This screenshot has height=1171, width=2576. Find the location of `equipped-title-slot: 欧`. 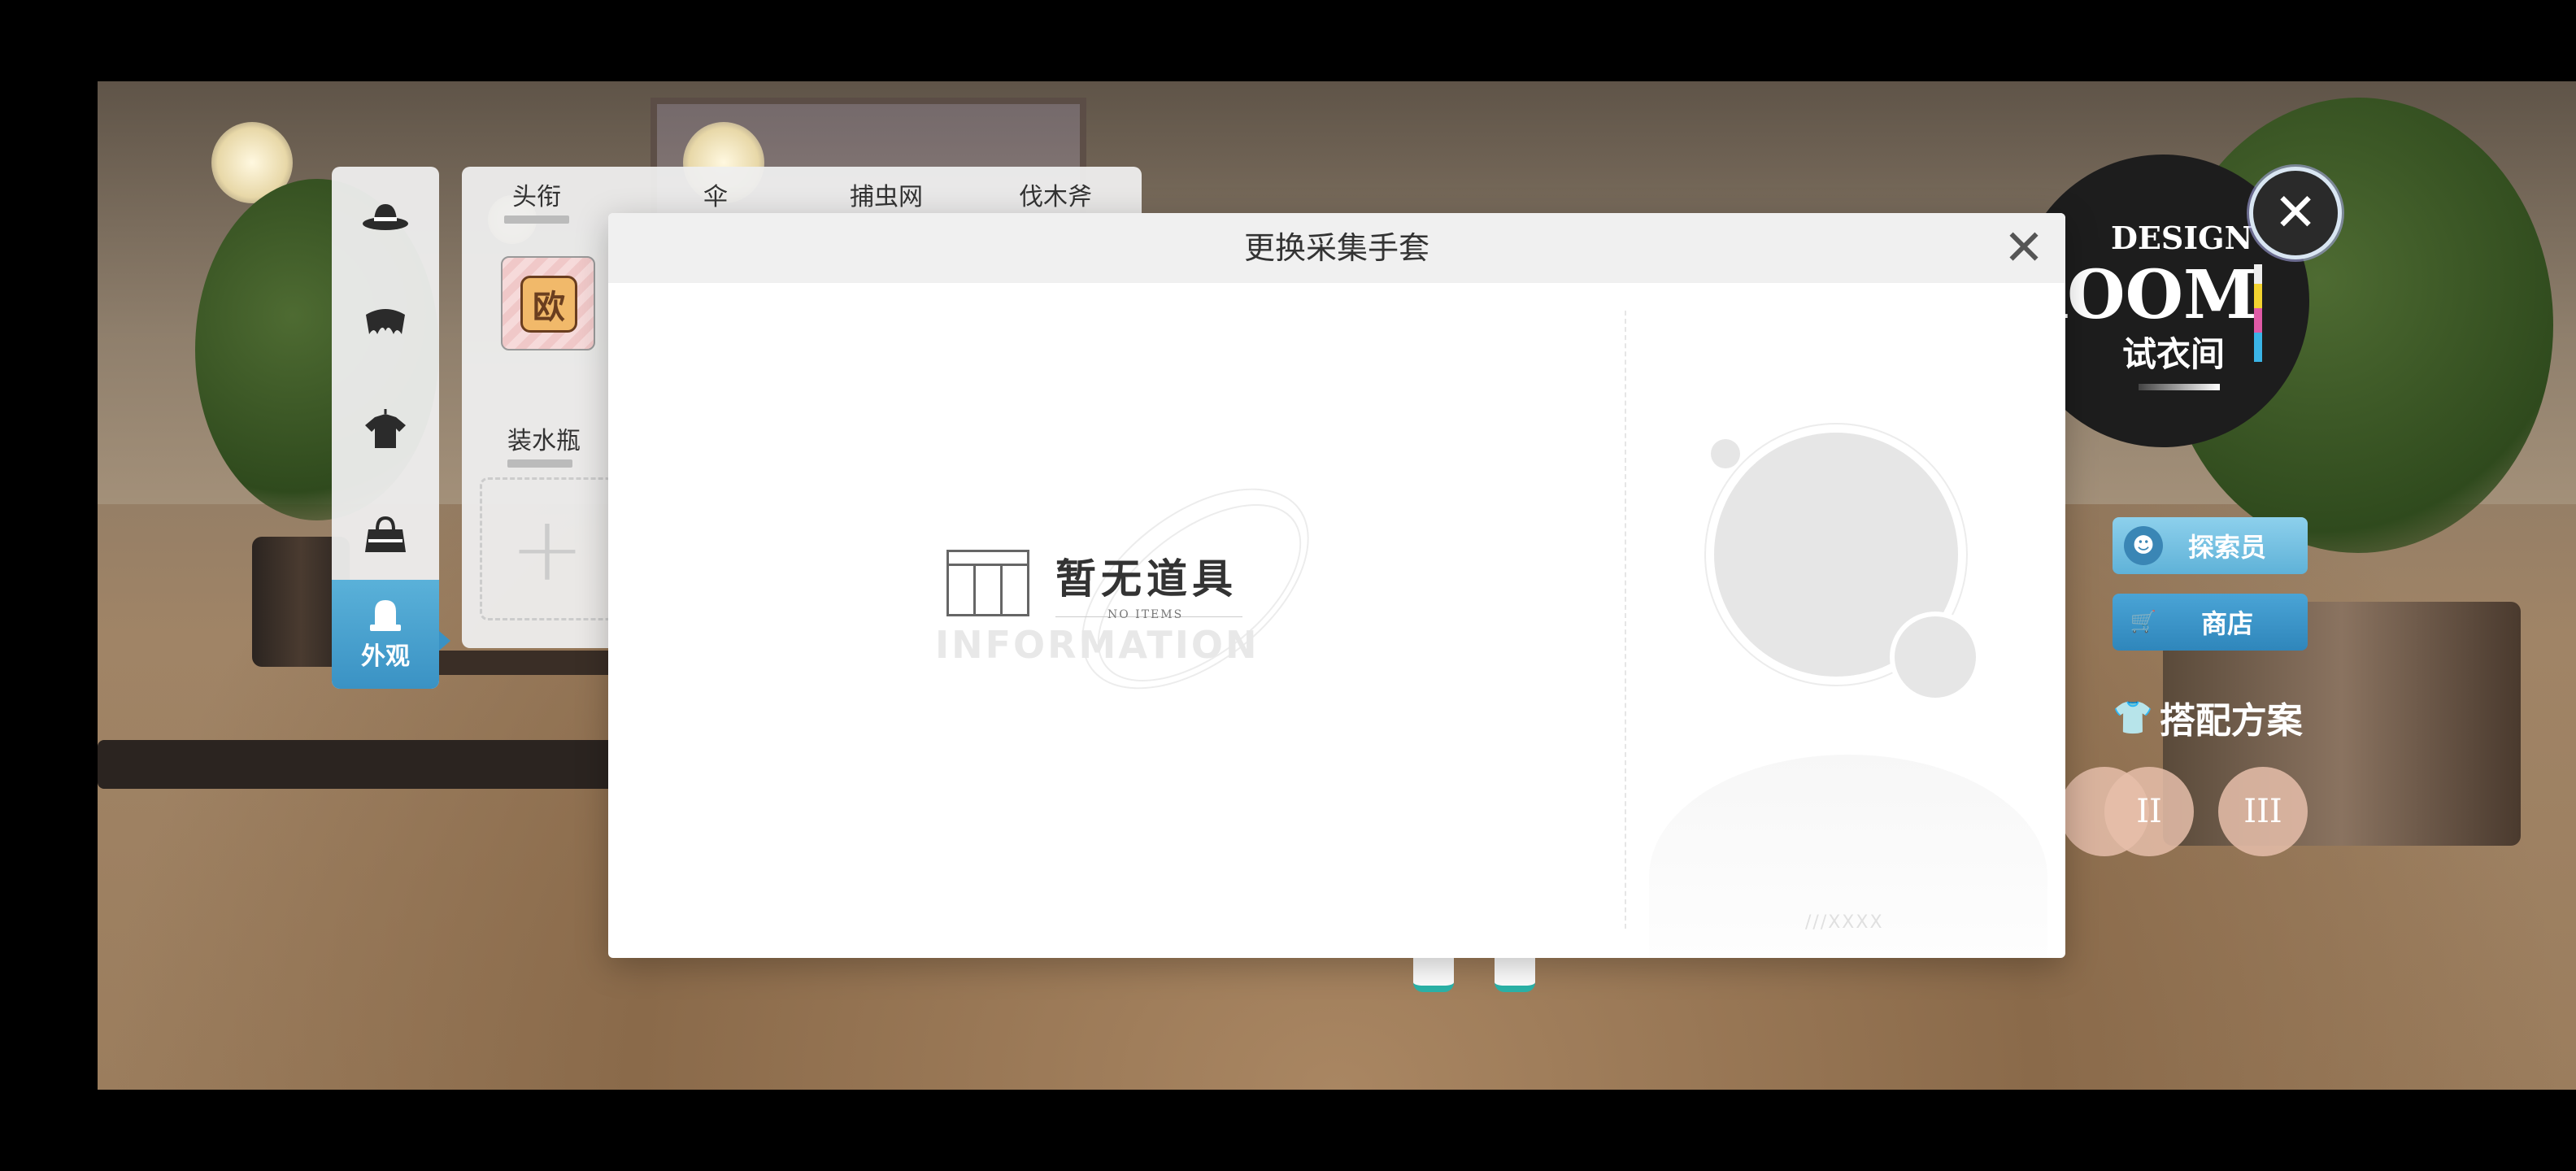

equipped-title-slot: 欧 is located at coordinates (548, 303).